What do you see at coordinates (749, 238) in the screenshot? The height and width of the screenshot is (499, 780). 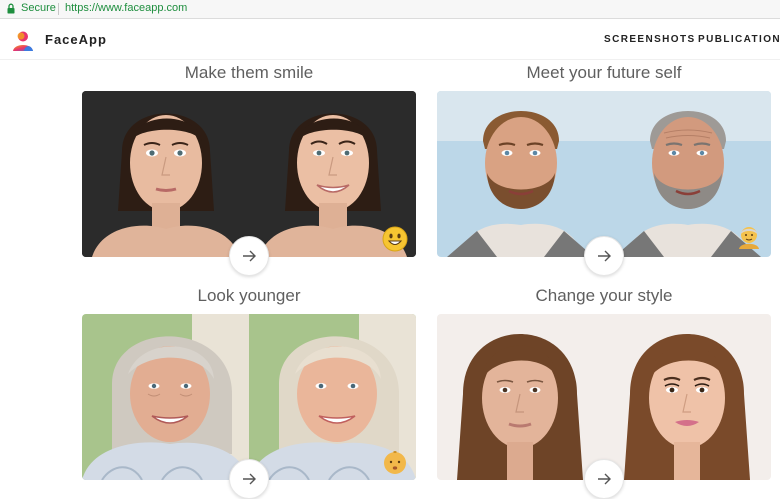 I see `old-man-emoji-icon` at bounding box center [749, 238].